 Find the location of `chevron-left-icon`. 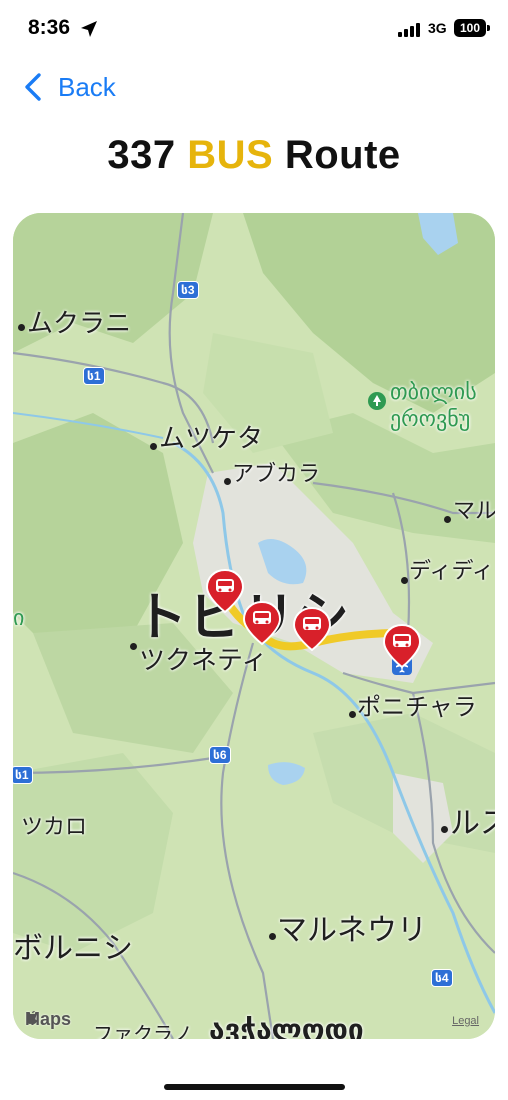

chevron-left-icon is located at coordinates (33, 87).